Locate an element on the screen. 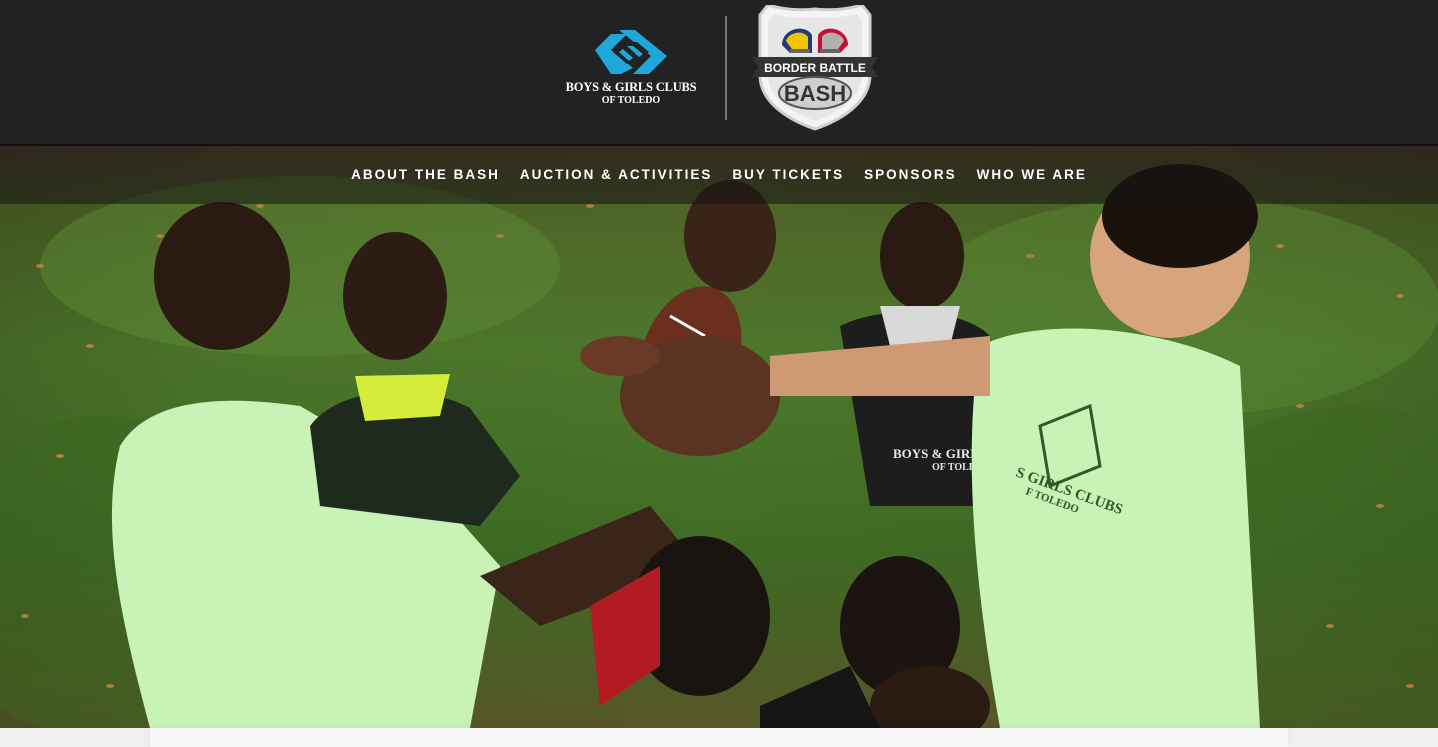  nav-sponsors: SPONSORS is located at coordinates (910, 175).